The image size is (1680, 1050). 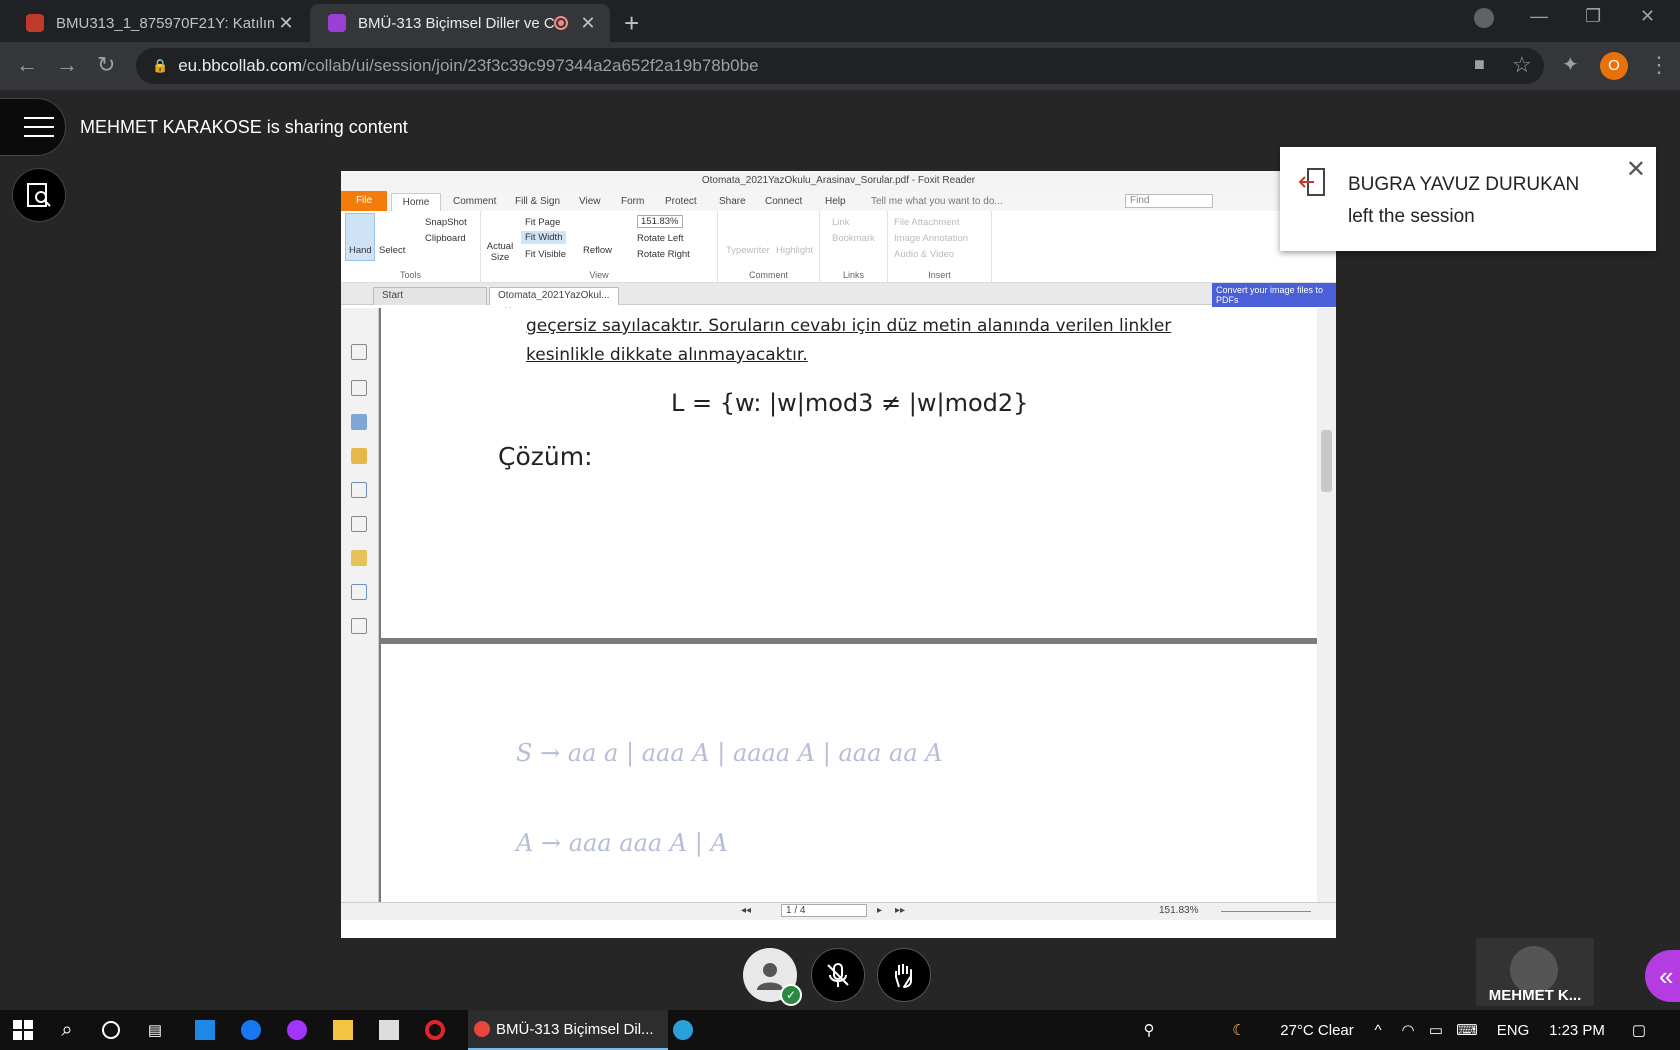 I want to click on collab-menu-button, so click(x=33, y=127).